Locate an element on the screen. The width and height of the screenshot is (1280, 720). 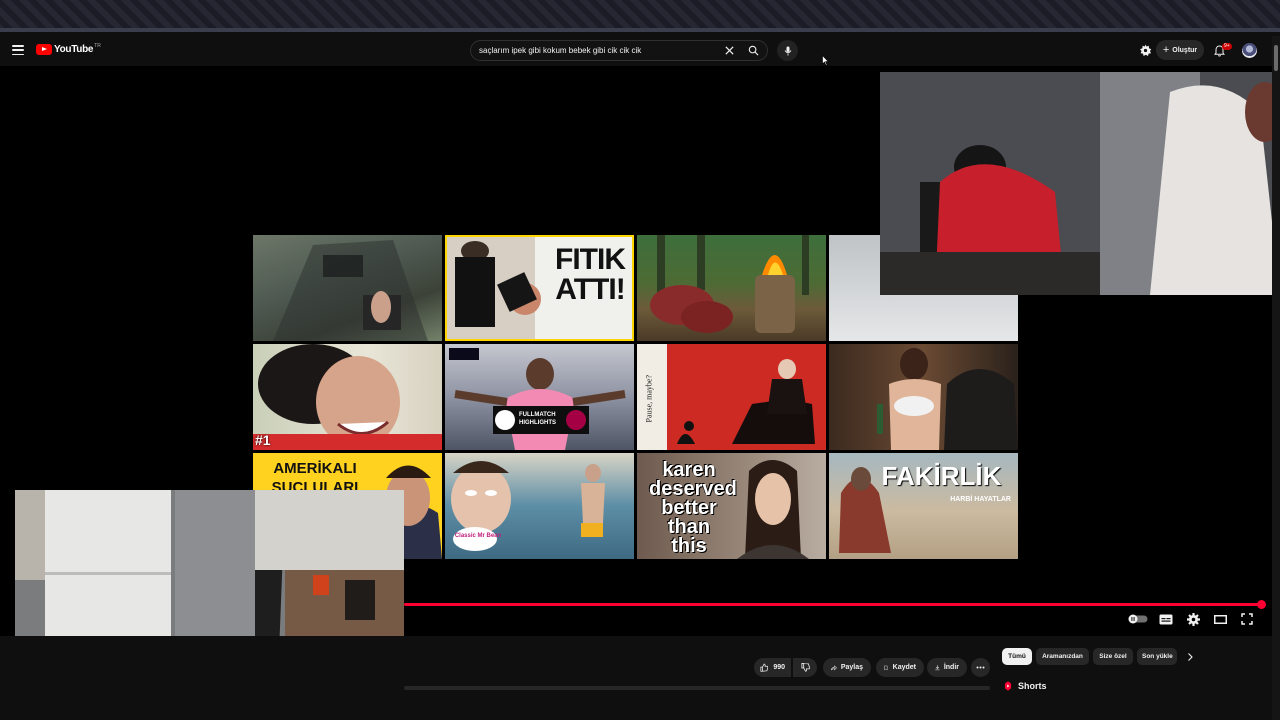
search-input is located at coordinates (591, 50).